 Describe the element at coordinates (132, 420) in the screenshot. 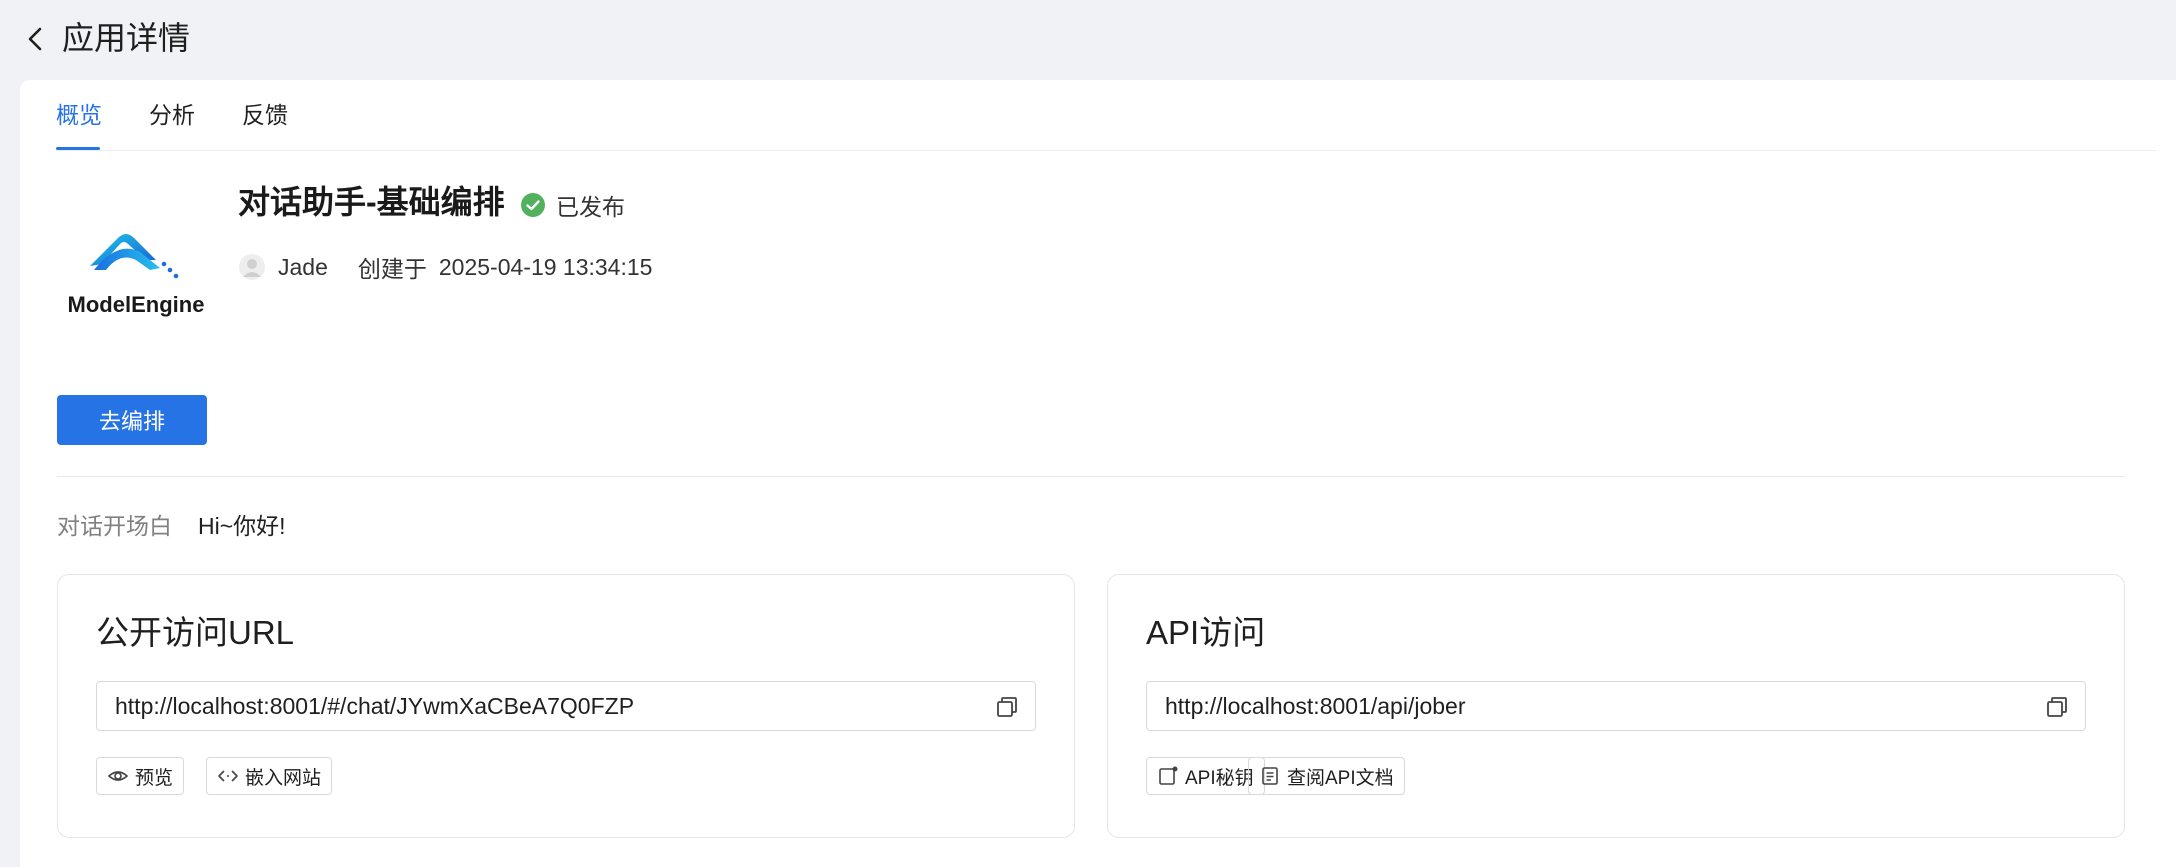

I see `go-edit-button: 去编排` at that location.